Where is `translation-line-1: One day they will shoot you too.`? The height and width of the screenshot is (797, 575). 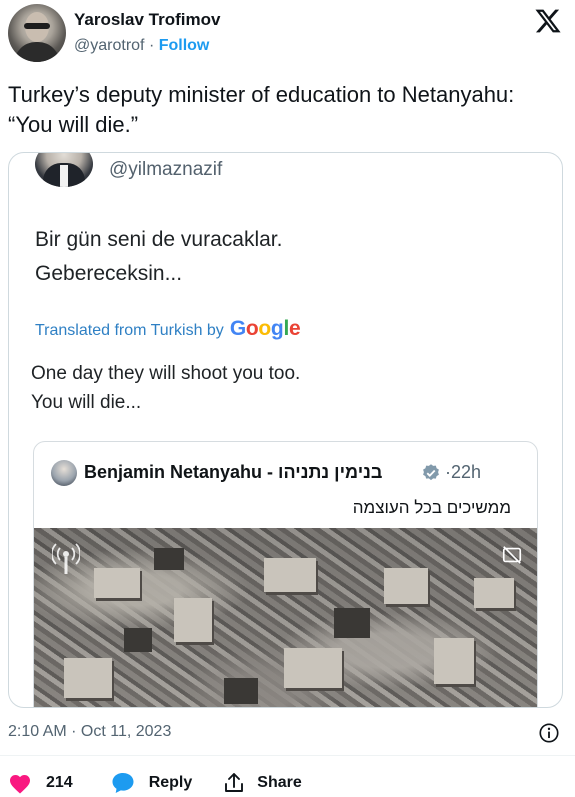
translation-line-1: One day they will shoot you too. is located at coordinates (166, 373).